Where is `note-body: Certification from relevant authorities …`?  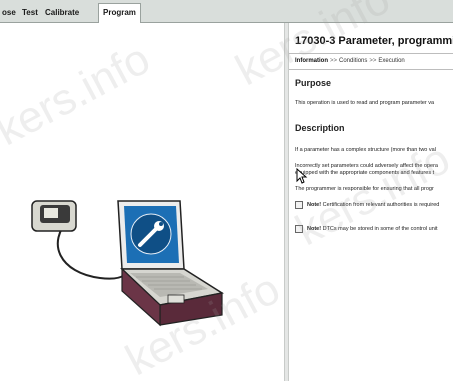
note-body: Certification from relevant authorities … is located at coordinates (381, 205).